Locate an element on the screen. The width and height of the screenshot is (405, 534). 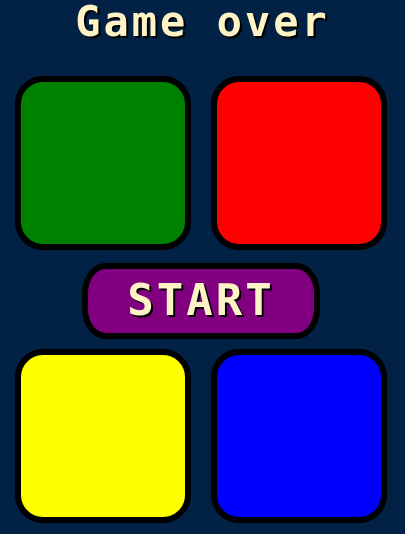
start-button: START is located at coordinates (201, 301).